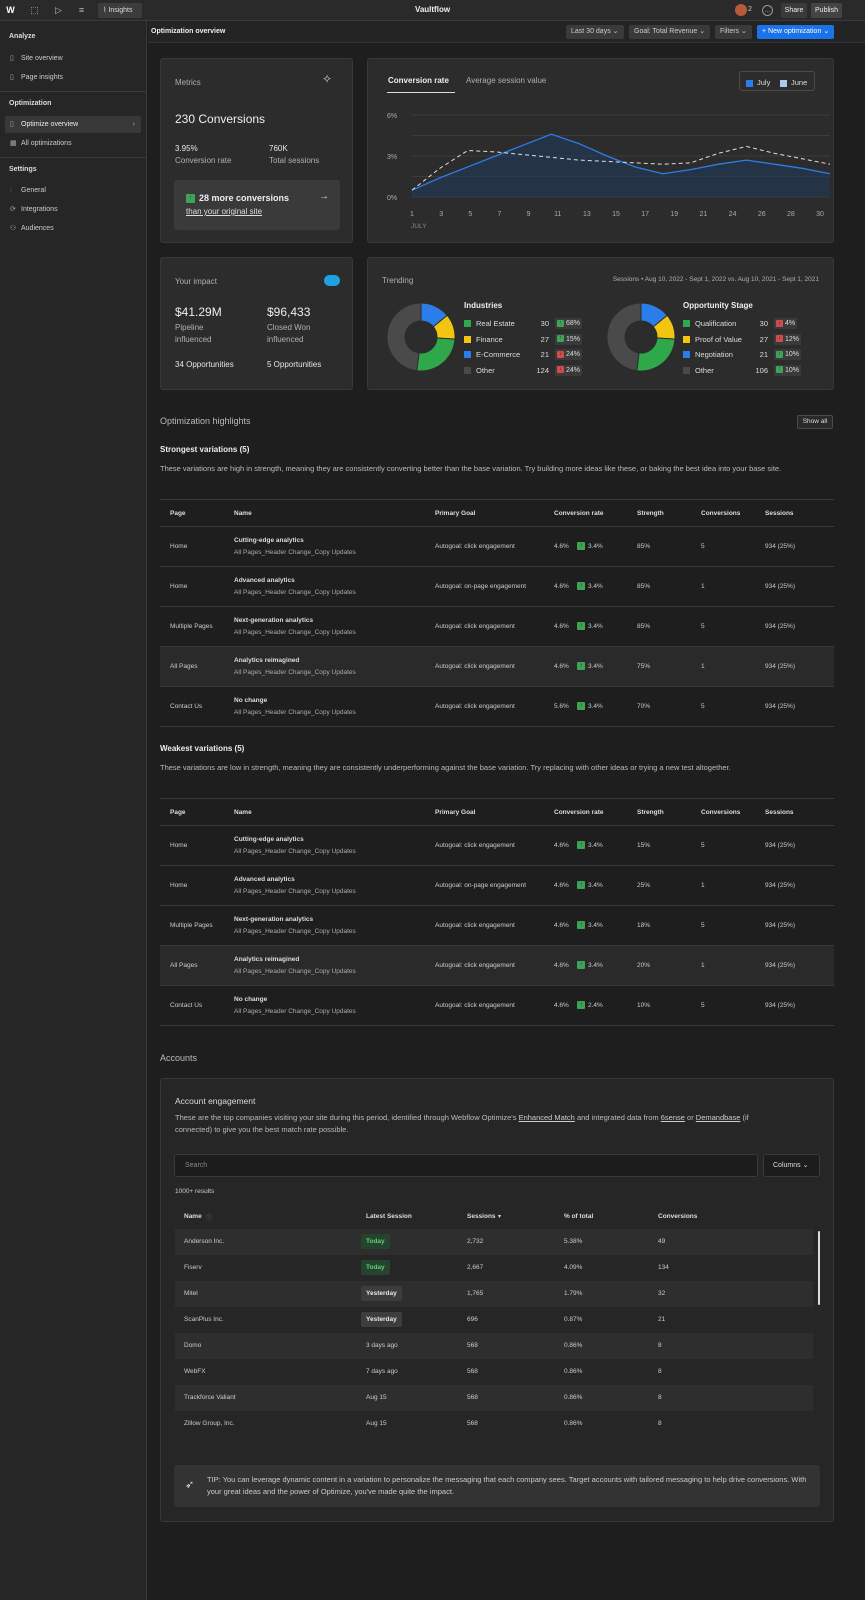  Describe the element at coordinates (815, 422) in the screenshot. I see `show-all-button: Show all` at that location.